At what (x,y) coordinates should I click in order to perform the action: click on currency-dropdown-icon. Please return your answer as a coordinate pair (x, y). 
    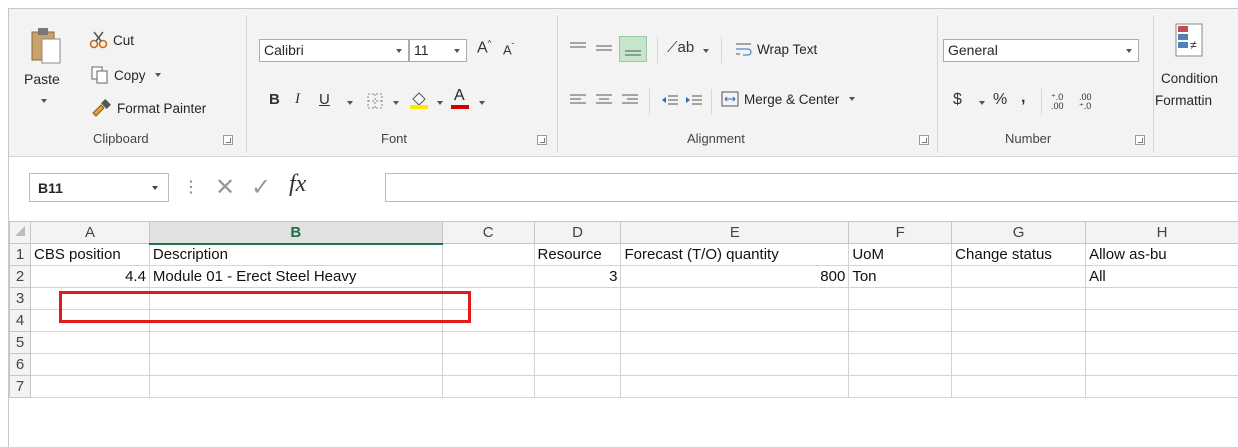
    Looking at the image, I should click on (982, 103).